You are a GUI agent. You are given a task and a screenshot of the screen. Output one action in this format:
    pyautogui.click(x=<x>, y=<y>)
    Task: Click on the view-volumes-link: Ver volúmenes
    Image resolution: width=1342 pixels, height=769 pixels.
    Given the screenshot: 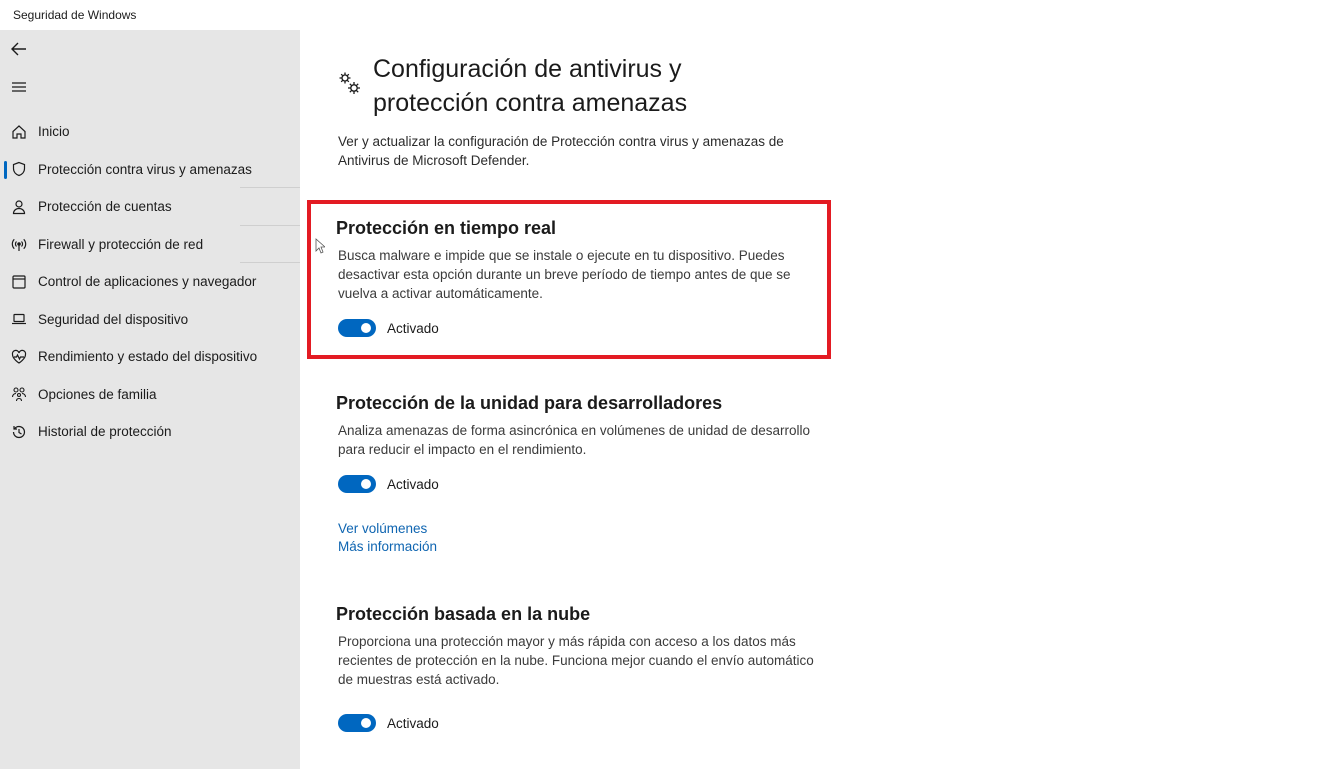 What is the action you would take?
    pyautogui.click(x=382, y=528)
    